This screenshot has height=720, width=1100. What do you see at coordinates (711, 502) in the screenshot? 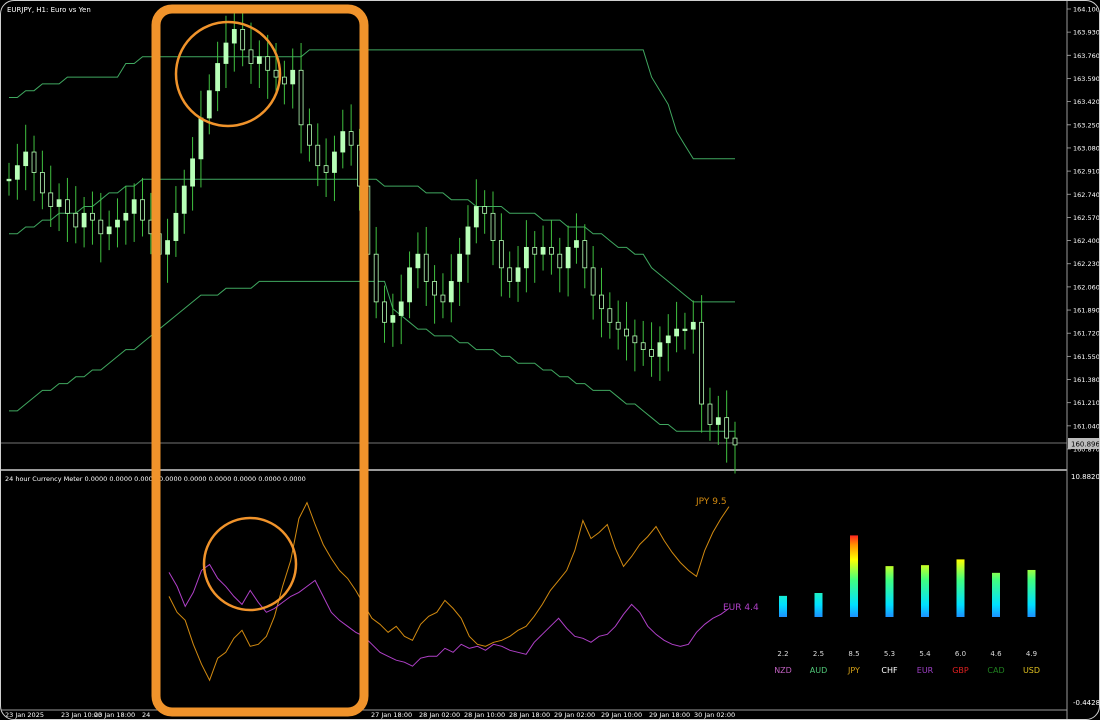
I see `jpy-line-label: JPY 9.5` at bounding box center [711, 502].